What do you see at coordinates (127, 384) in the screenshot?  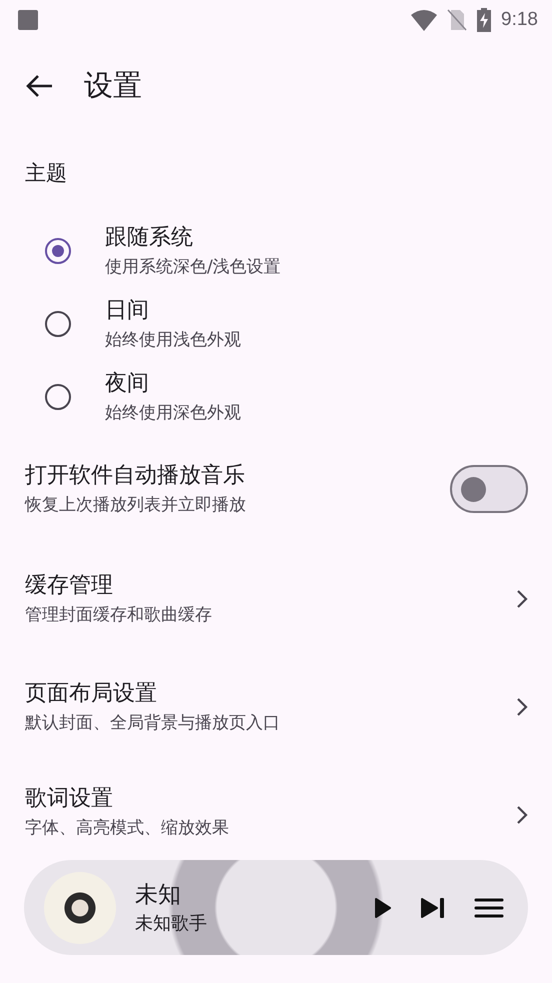 I see `option-title: 夜间` at bounding box center [127, 384].